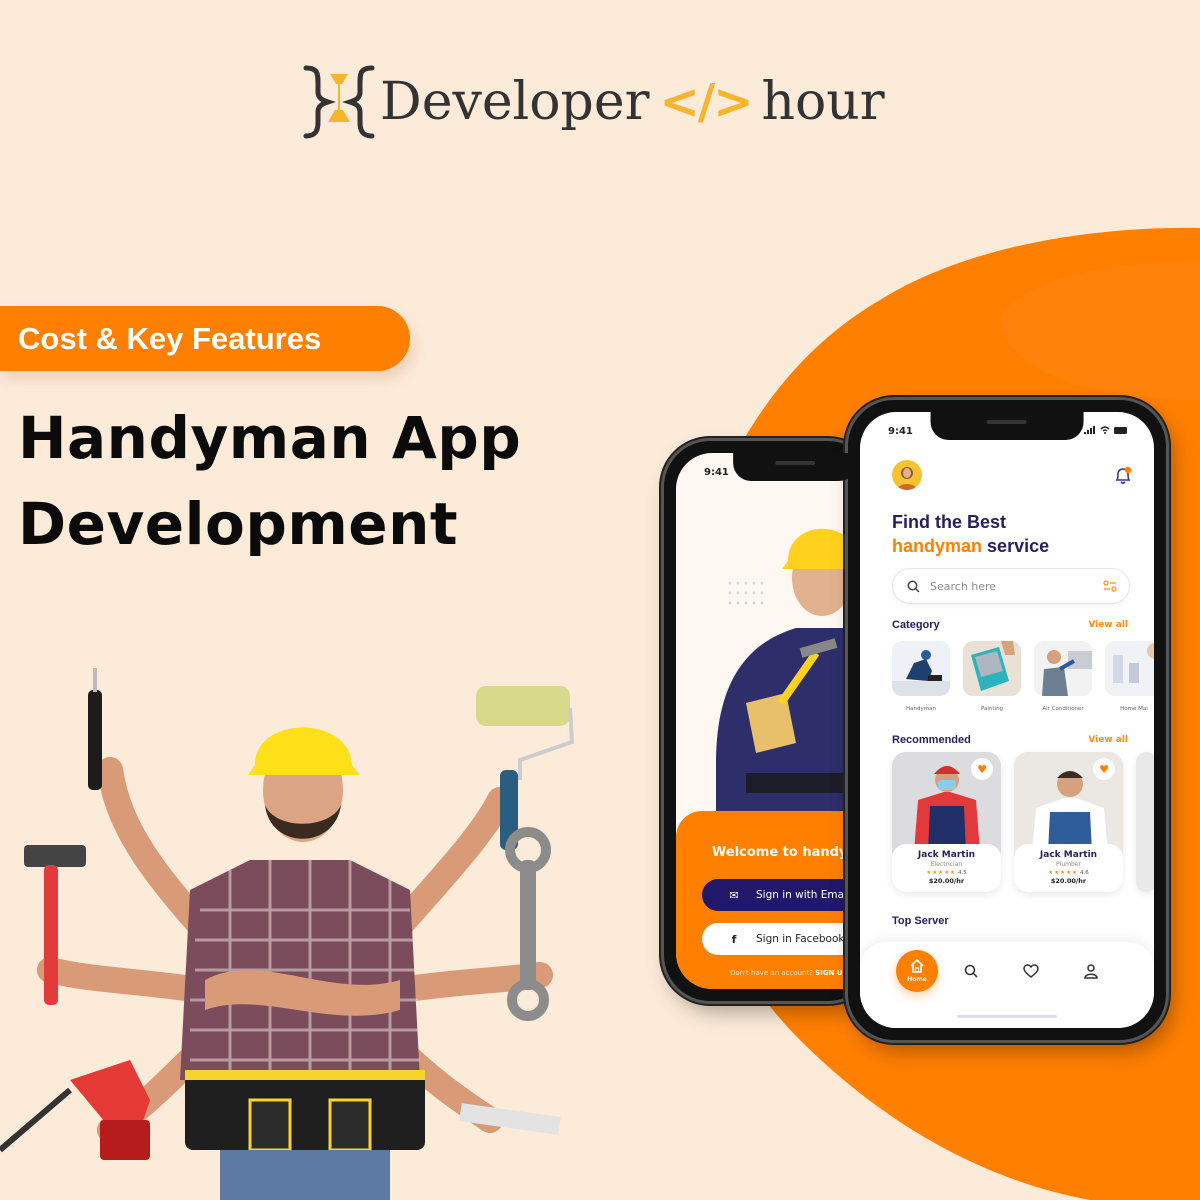 This screenshot has width=1200, height=1200. What do you see at coordinates (1120, 430) in the screenshot?
I see `battery-icon` at bounding box center [1120, 430].